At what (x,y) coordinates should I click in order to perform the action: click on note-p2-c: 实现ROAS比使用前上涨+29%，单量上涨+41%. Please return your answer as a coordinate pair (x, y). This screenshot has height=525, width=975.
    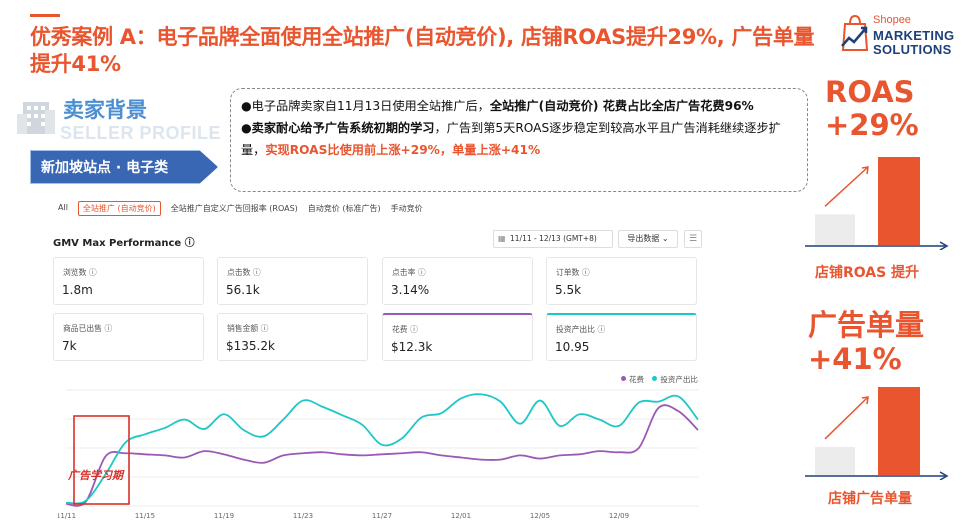
    Looking at the image, I should click on (403, 150).